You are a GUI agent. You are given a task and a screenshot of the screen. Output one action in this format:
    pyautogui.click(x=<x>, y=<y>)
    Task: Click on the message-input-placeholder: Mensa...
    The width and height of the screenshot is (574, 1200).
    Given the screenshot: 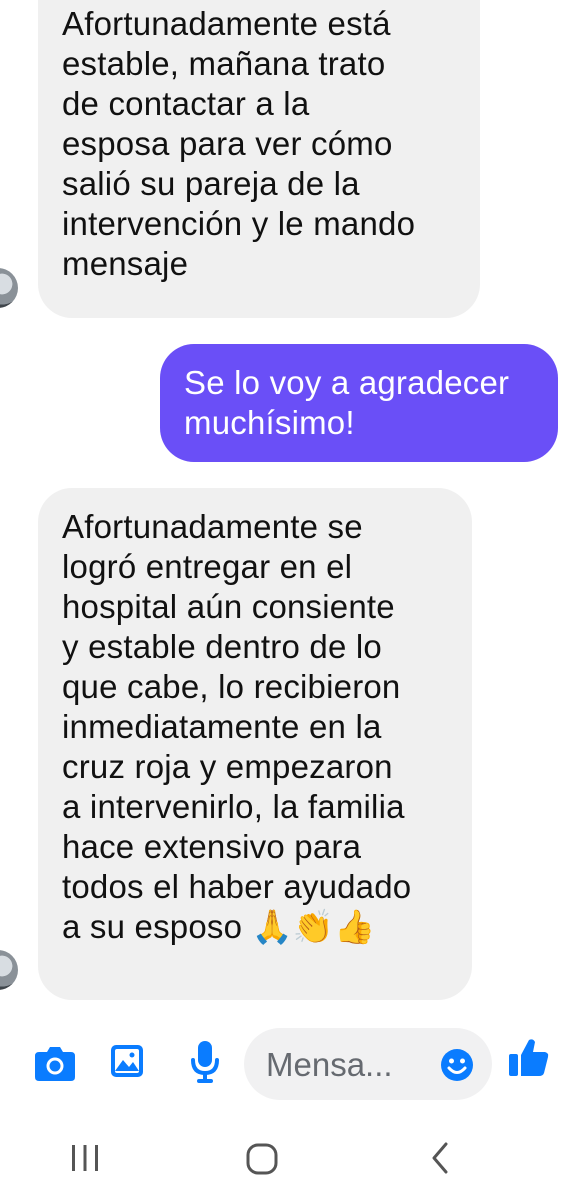 What is the action you would take?
    pyautogui.click(x=329, y=1064)
    